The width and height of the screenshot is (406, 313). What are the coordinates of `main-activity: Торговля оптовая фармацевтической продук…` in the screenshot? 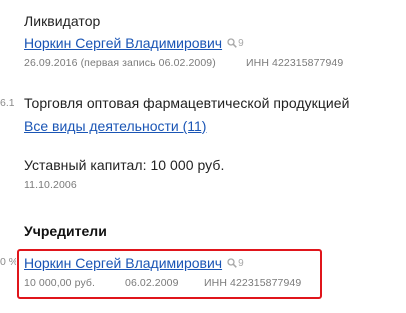 It's located at (187, 103).